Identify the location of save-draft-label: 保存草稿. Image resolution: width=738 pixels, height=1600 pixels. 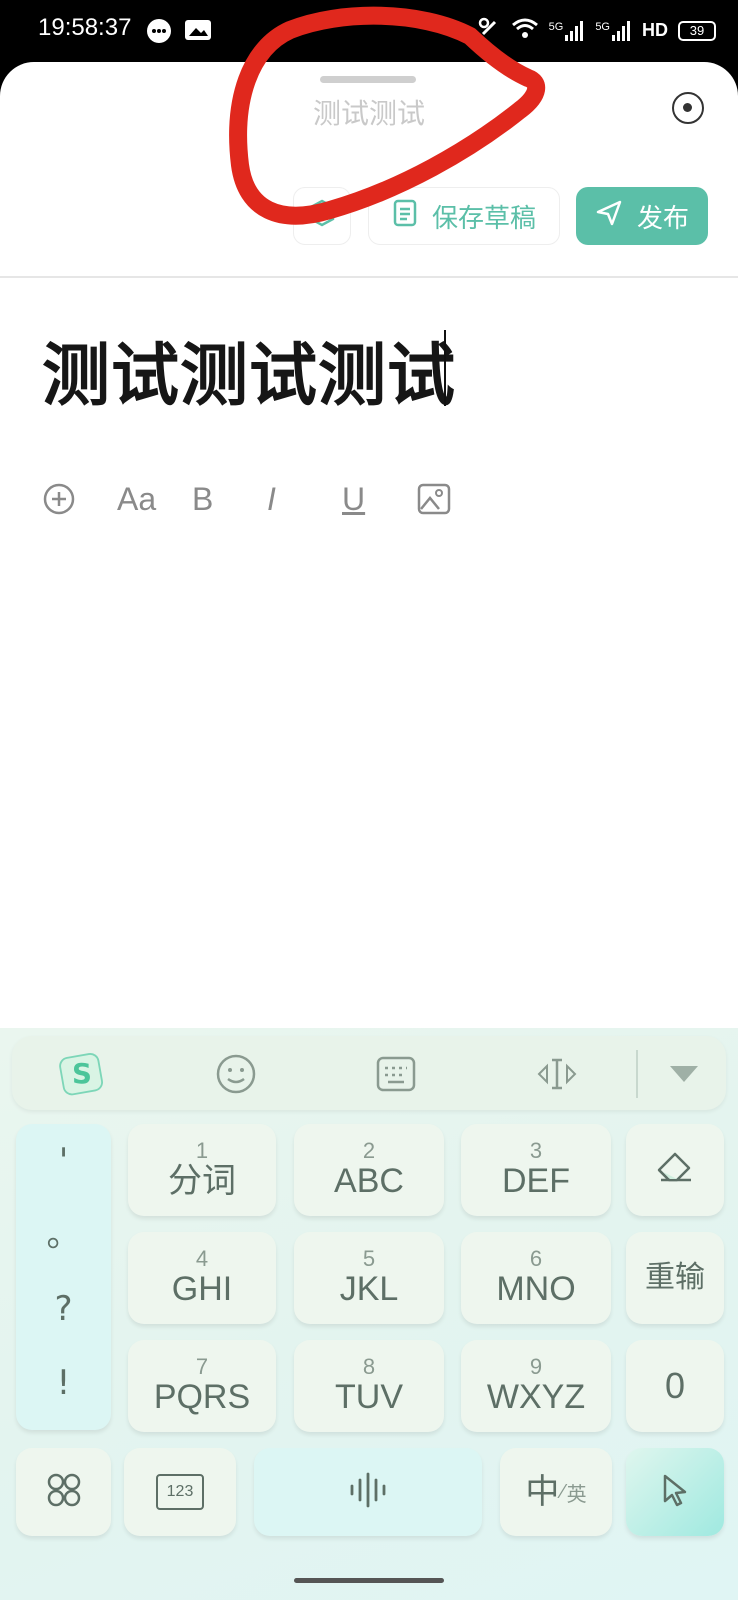
(483, 218).